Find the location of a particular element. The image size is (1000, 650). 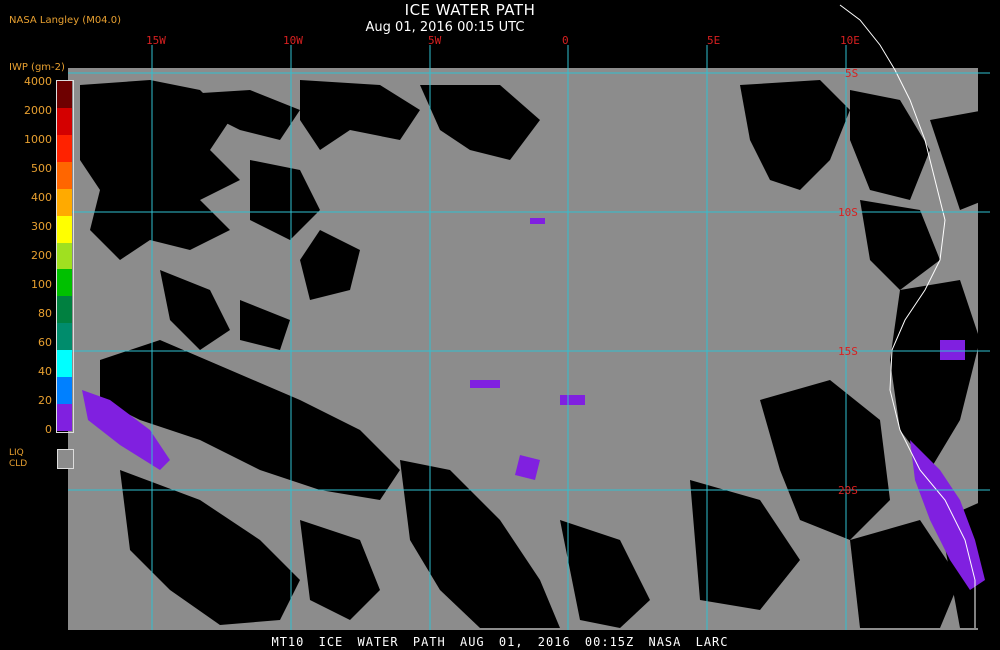

lon-label-10w: 10W is located at coordinates (293, 40).